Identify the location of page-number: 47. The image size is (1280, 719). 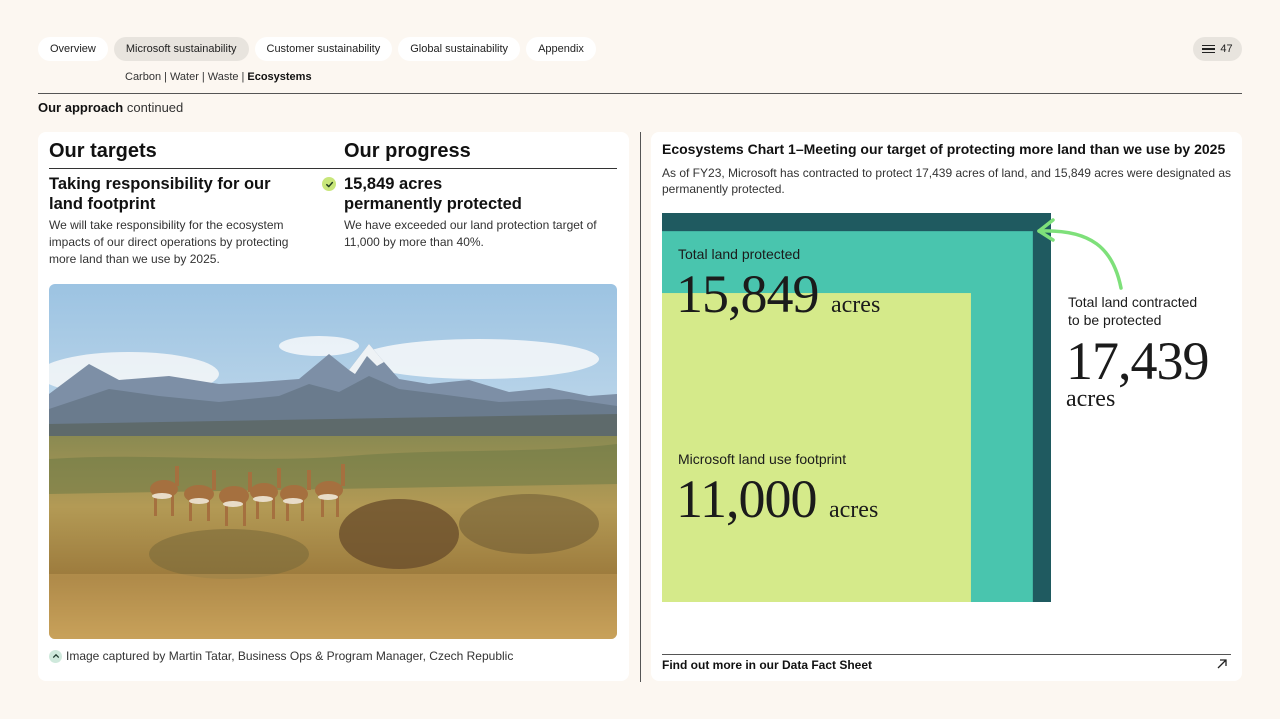
(1226, 49).